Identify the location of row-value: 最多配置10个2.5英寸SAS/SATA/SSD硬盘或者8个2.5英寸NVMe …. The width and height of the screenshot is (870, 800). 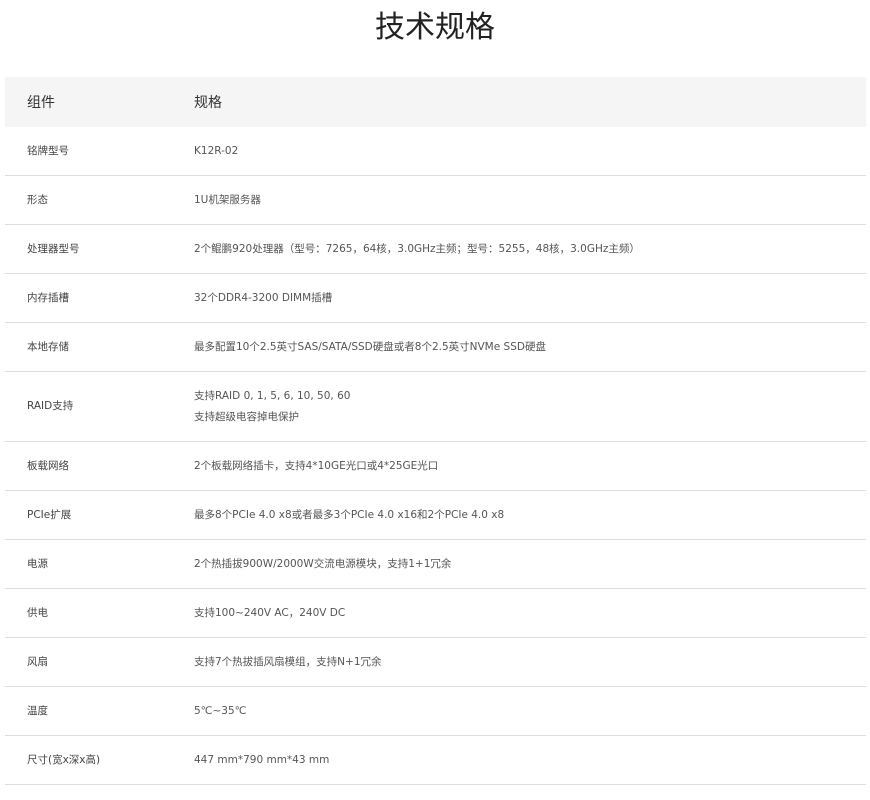
(519, 347).